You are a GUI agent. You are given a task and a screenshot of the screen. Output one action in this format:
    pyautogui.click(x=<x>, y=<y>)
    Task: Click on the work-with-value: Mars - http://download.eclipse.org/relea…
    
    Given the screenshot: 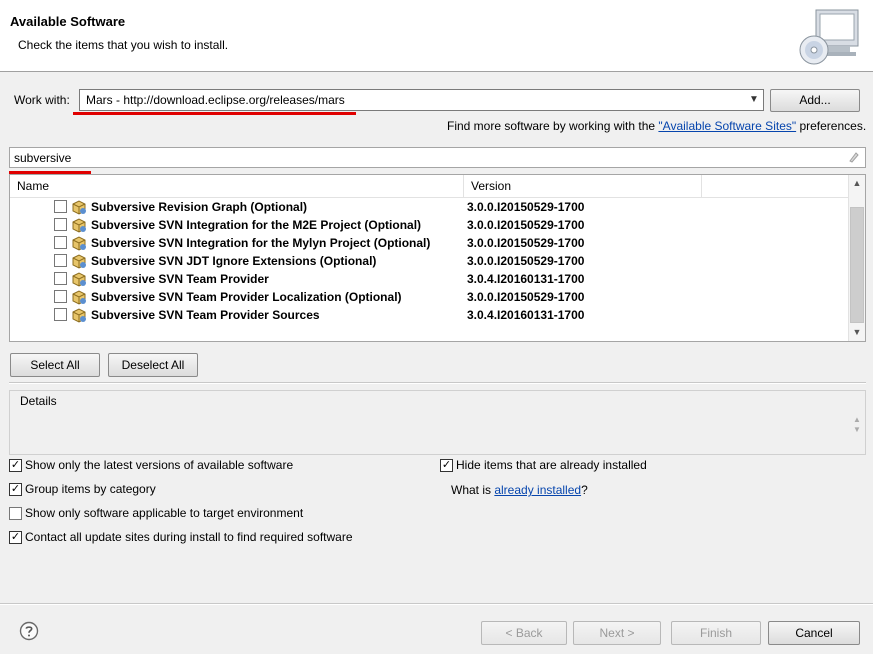 What is the action you would take?
    pyautogui.click(x=215, y=100)
    